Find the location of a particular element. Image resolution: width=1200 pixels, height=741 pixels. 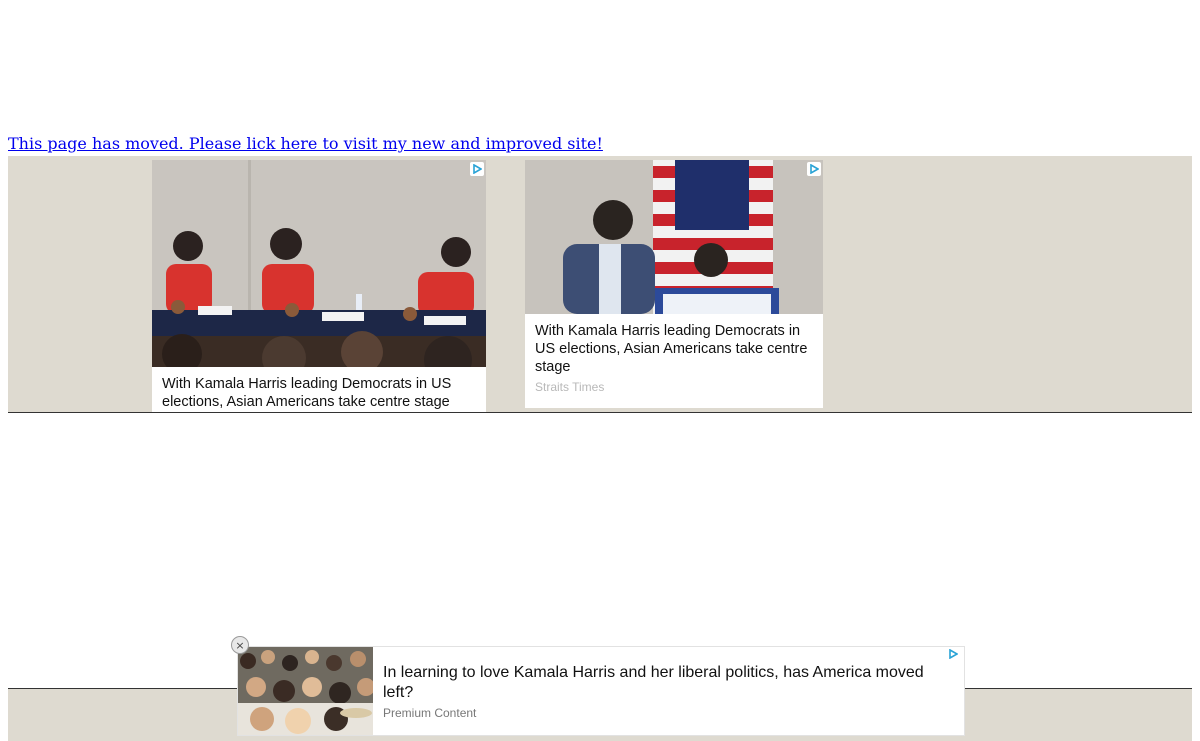

crowd-photo is located at coordinates (305, 691).